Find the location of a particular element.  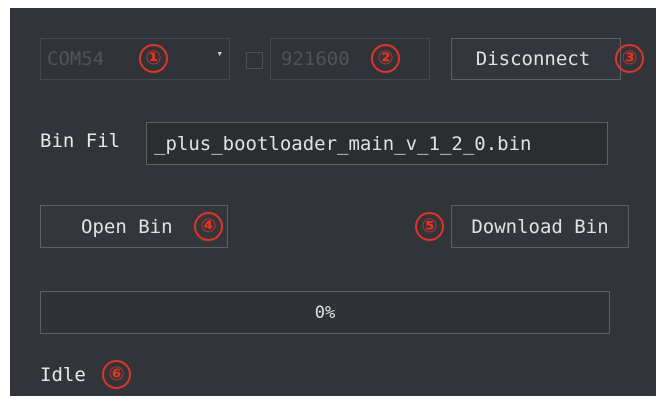

bin-file-path-input: _plus_bootloader_main_v_1_2_0.bin is located at coordinates (377, 143).